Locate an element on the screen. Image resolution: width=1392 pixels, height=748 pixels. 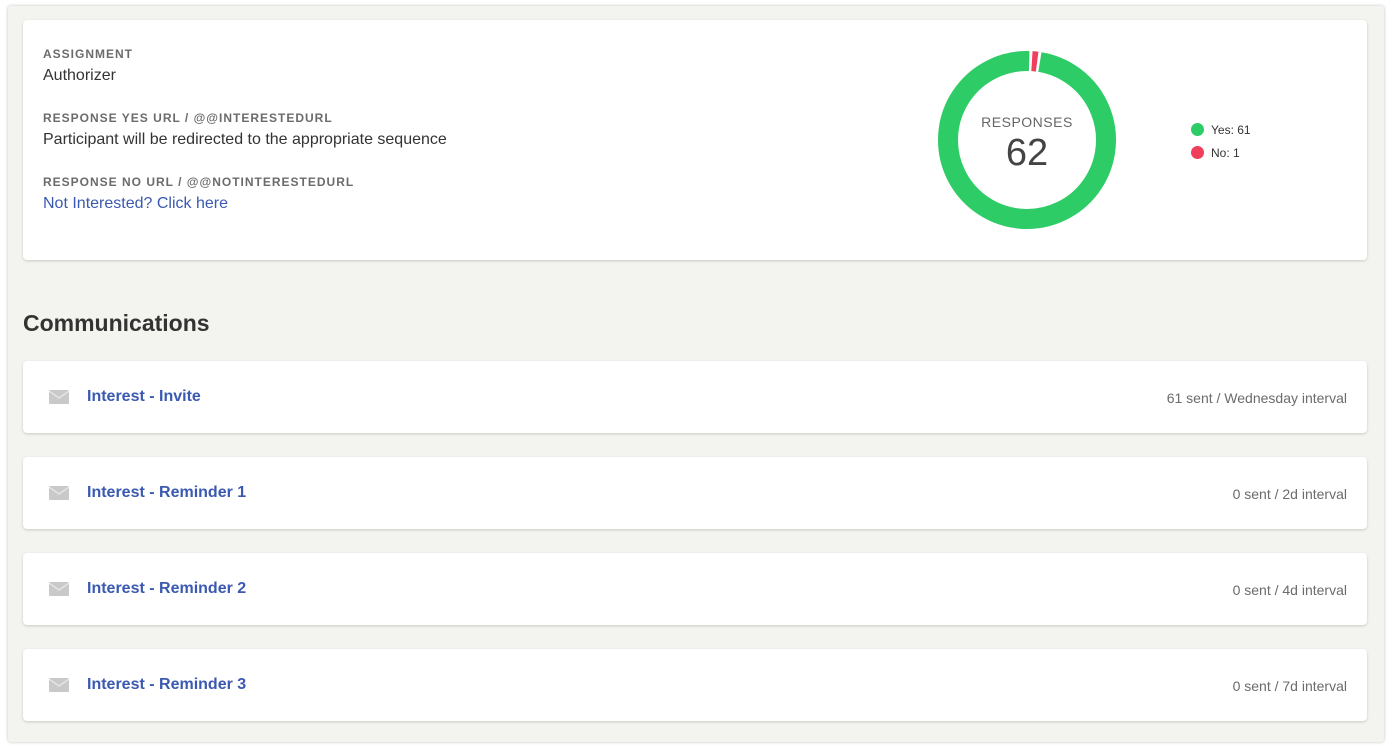
communication-meta: 0 sent / 4d interval is located at coordinates (1289, 590).